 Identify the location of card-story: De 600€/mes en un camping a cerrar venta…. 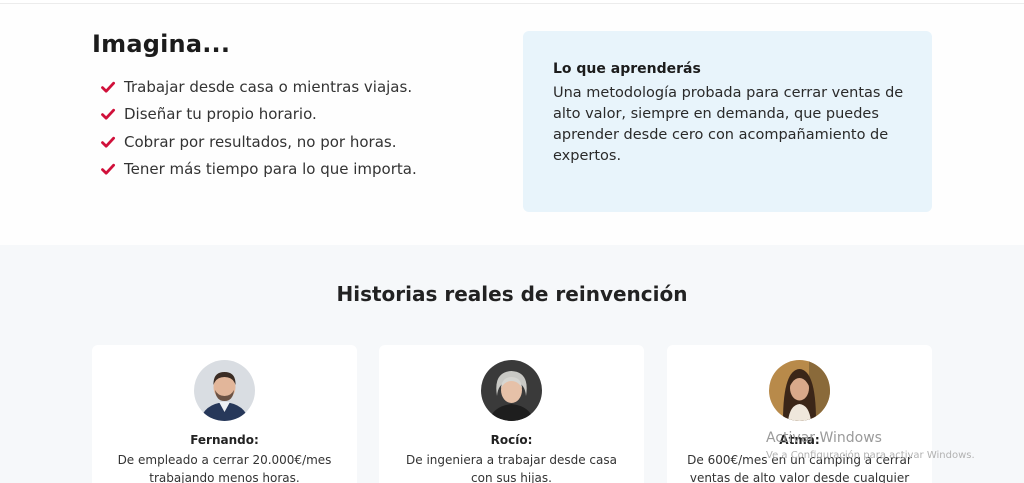
(799, 468).